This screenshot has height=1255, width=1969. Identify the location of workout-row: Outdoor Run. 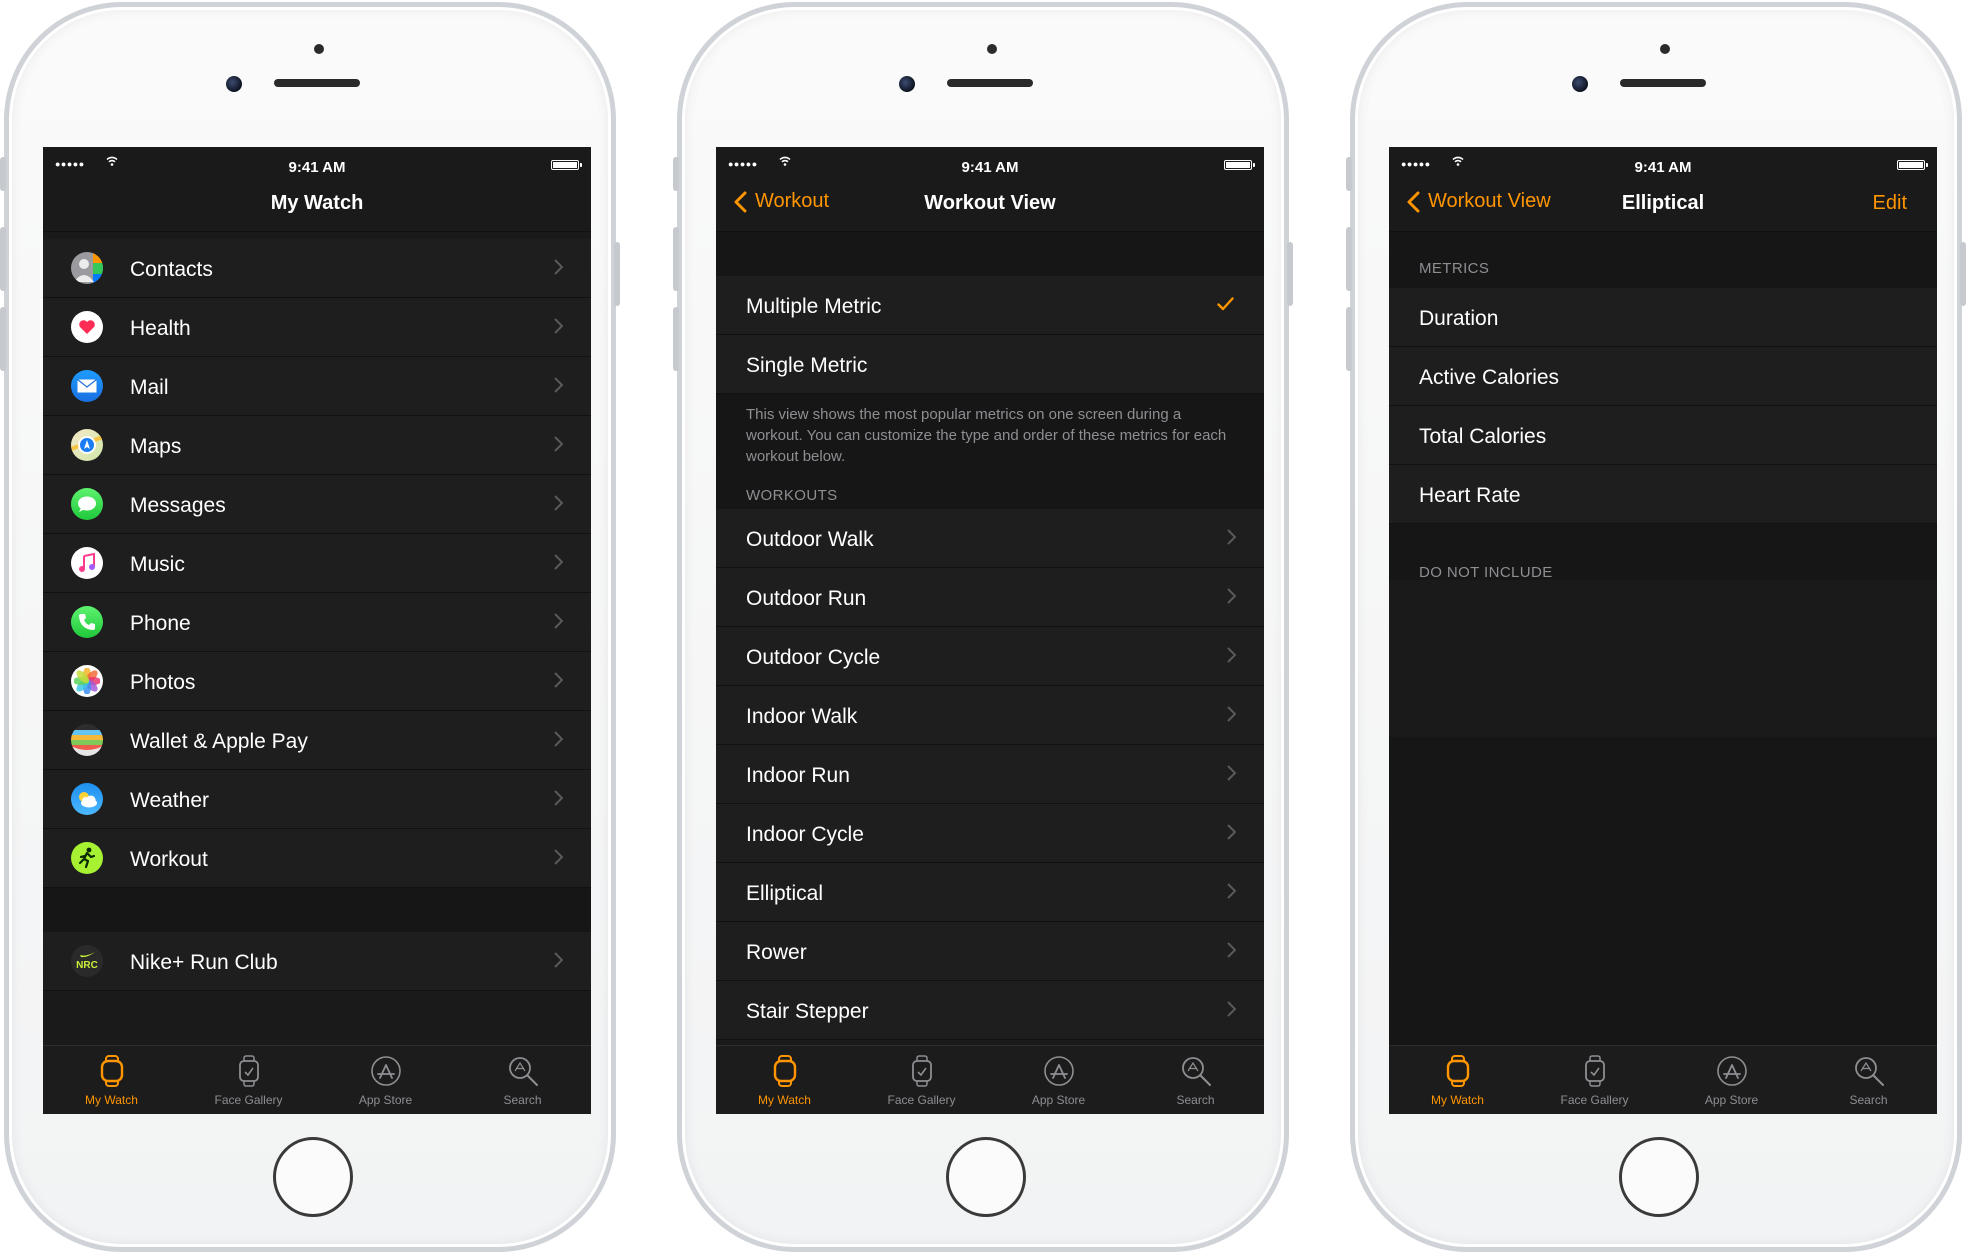
(990, 597).